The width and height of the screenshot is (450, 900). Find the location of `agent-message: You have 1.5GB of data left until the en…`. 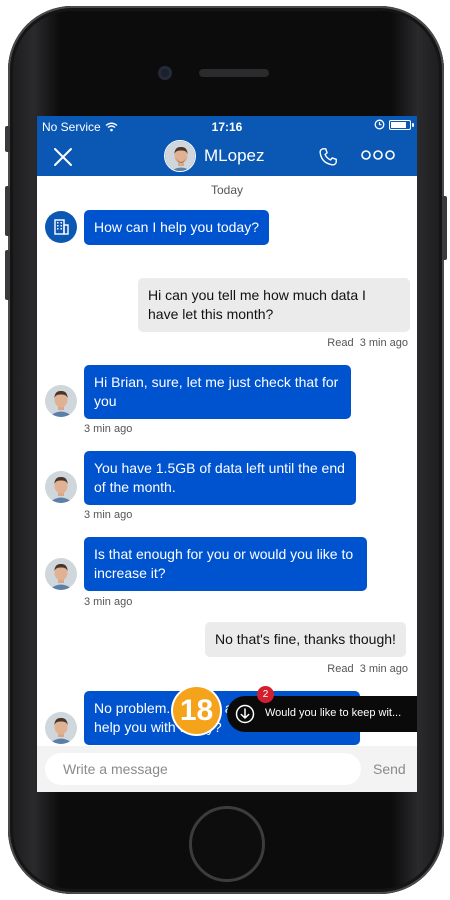

agent-message: You have 1.5GB of data left until the en… is located at coordinates (220, 478).